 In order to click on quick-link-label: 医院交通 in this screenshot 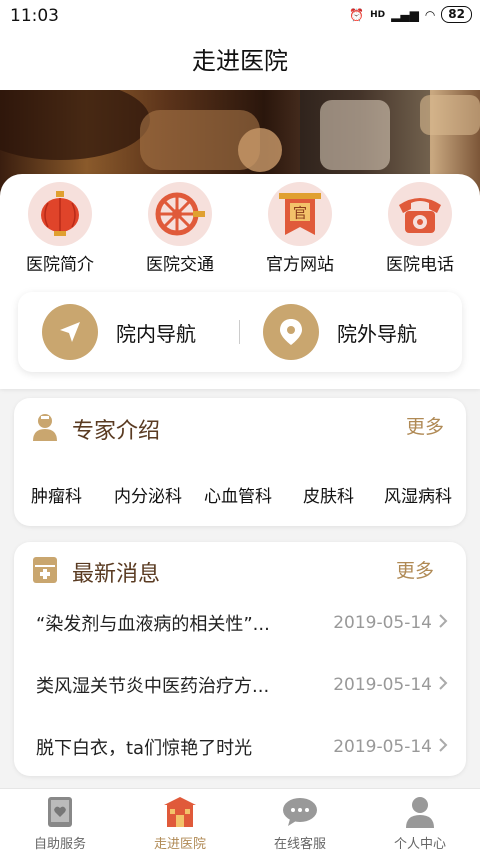, I will do `click(180, 265)`.